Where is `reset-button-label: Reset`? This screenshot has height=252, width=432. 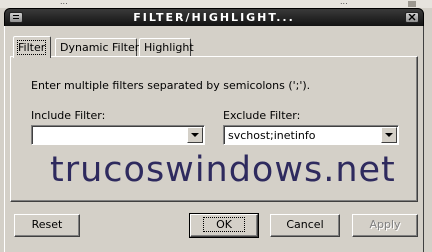
reset-button-label: Reset is located at coordinates (47, 224).